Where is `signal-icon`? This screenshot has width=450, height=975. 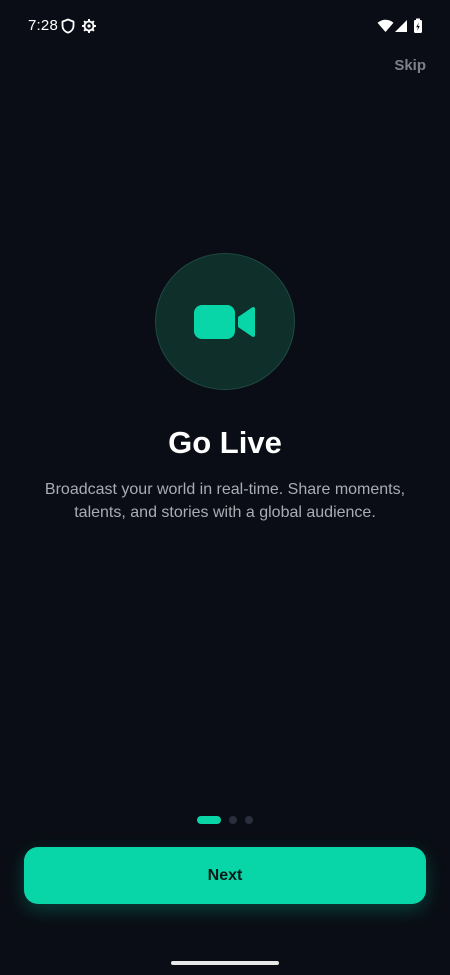
signal-icon is located at coordinates (401, 26).